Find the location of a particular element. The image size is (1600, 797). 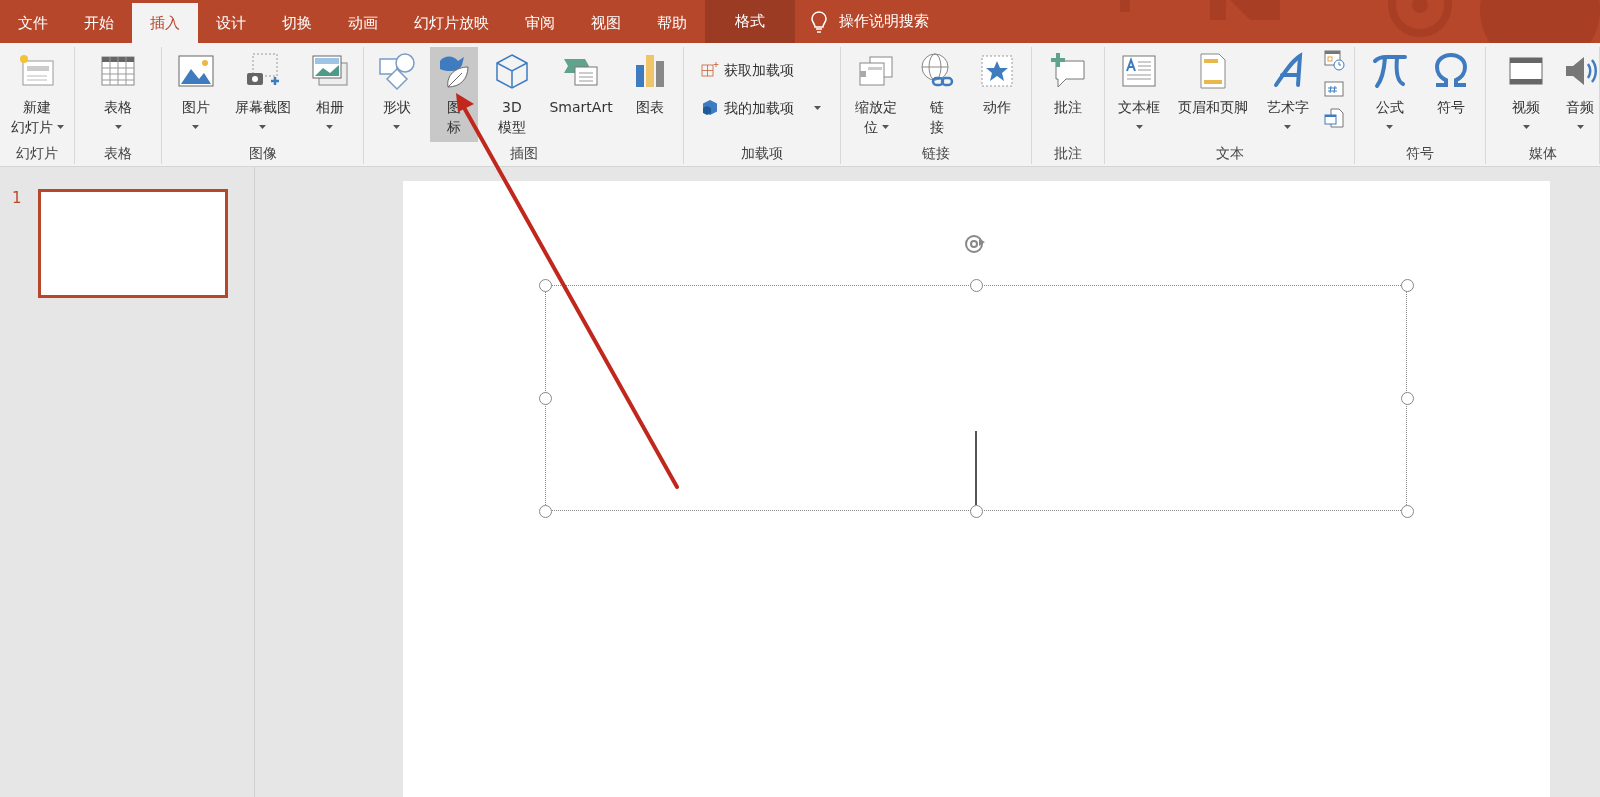

ribbon-button: 形状 is located at coordinates (396, 94).